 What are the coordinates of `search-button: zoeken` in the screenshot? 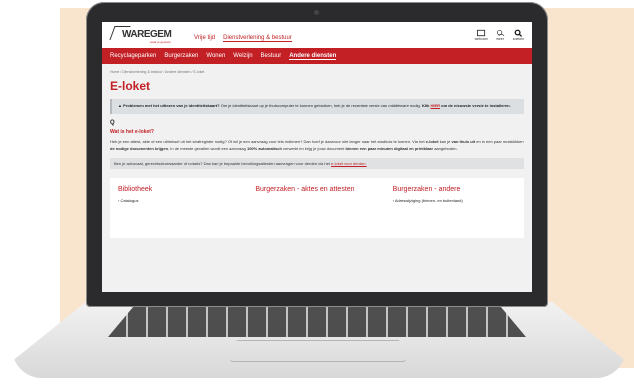 It's located at (518, 35).